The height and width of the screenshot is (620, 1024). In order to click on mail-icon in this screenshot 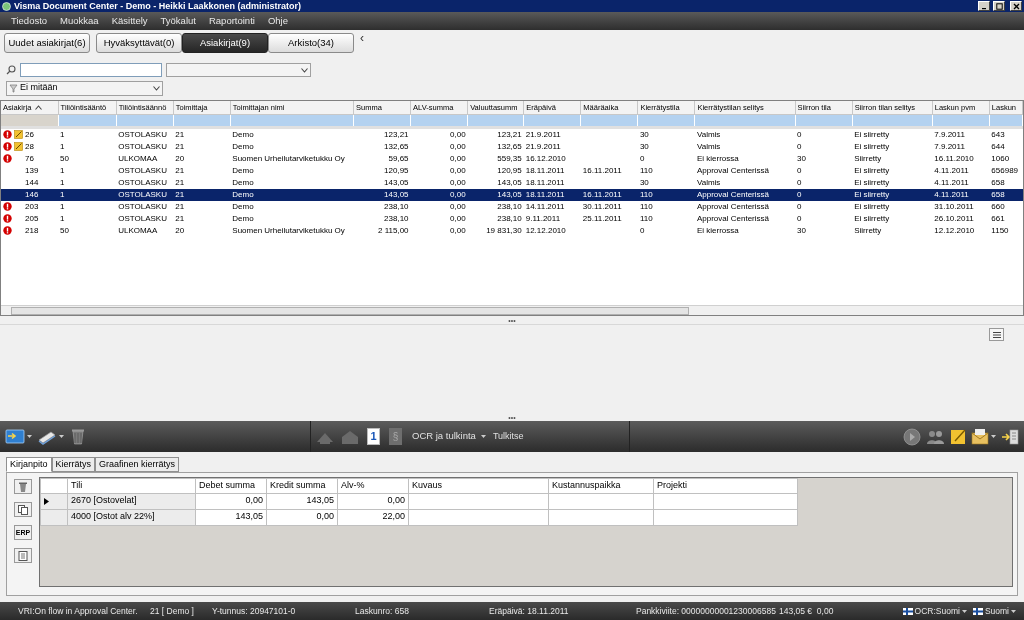, I will do `click(980, 436)`.